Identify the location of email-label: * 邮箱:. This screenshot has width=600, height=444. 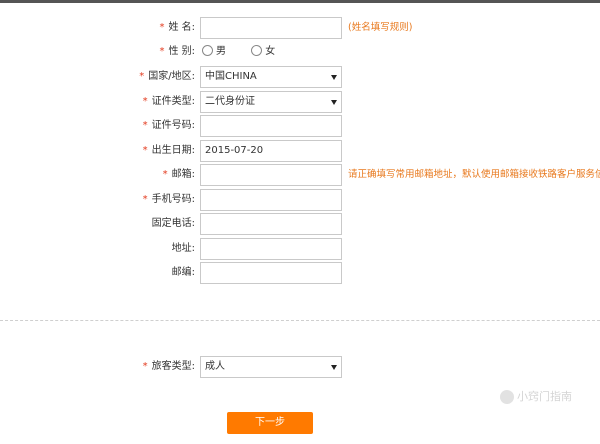
(178, 174).